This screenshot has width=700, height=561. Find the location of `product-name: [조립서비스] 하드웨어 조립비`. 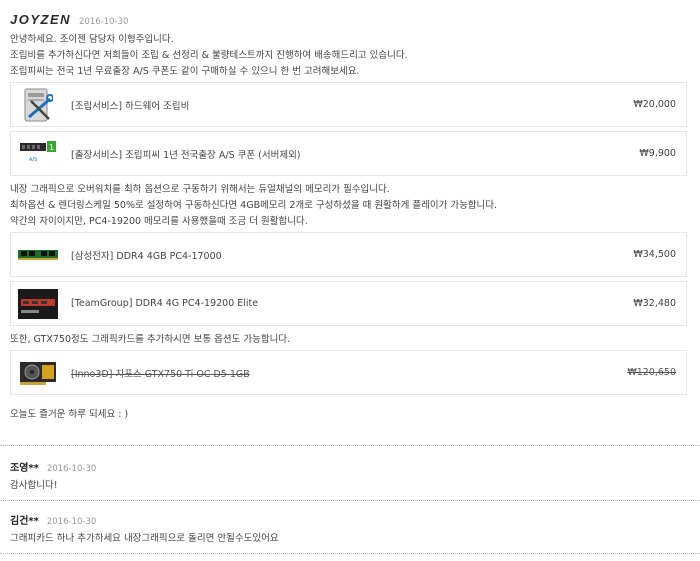

product-name: [조립서비스] 하드웨어 조립비 is located at coordinates (352, 105).